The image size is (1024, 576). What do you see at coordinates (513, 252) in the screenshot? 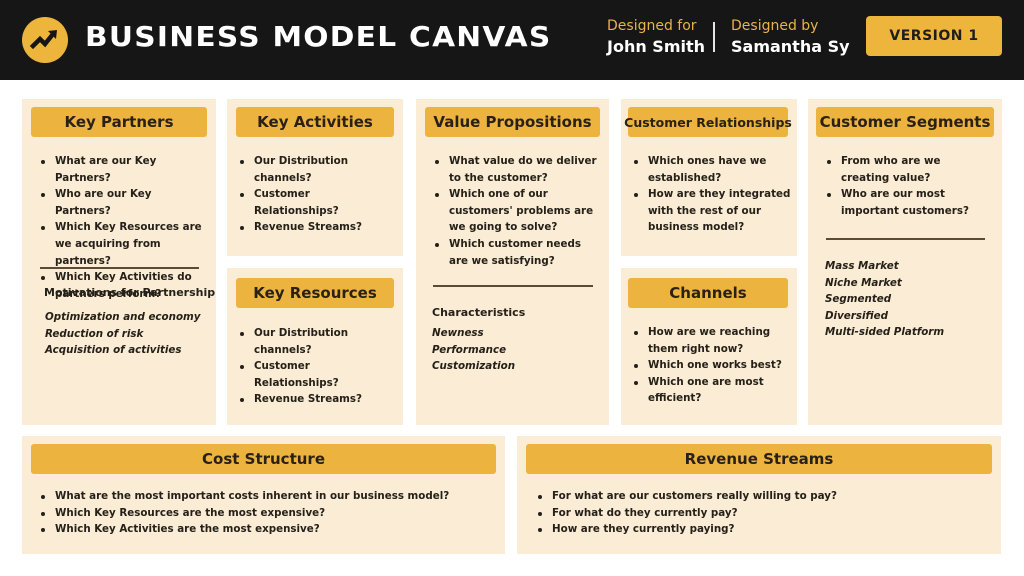
I see `list-item: Which customer needs are we satisfying?` at bounding box center [513, 252].